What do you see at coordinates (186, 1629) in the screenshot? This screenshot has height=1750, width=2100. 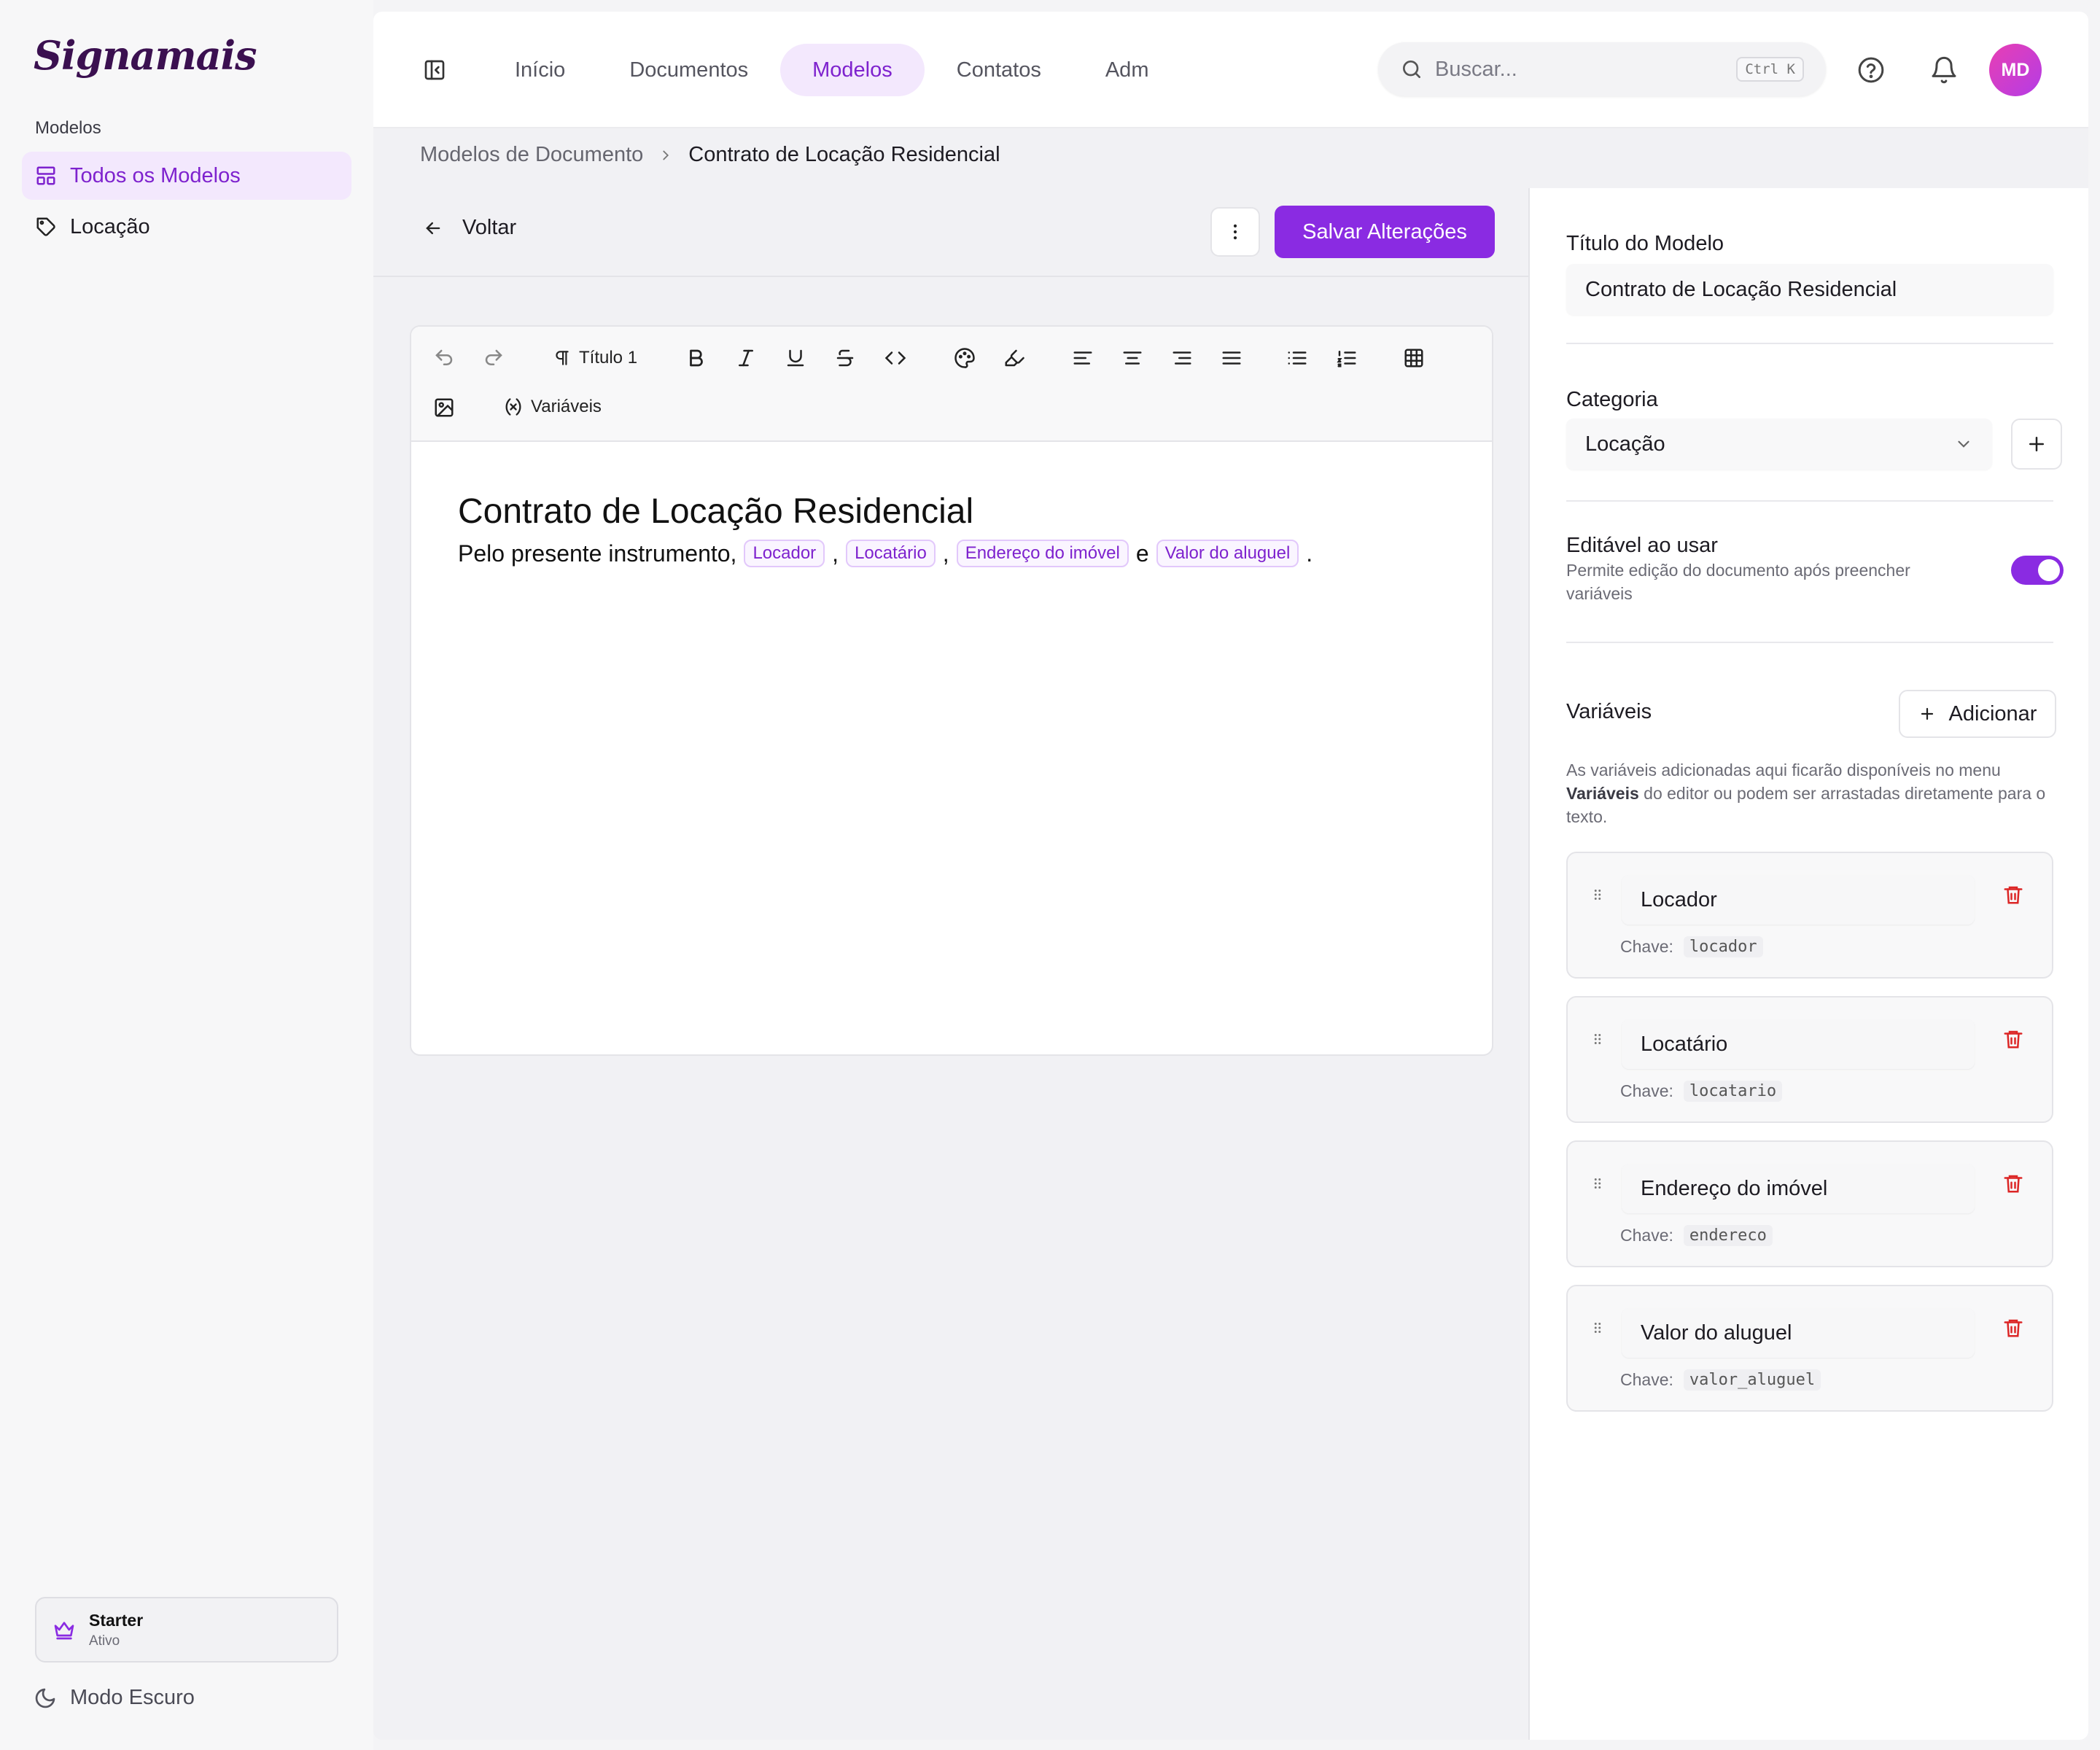 I see `plan-card: Starter Ativo` at bounding box center [186, 1629].